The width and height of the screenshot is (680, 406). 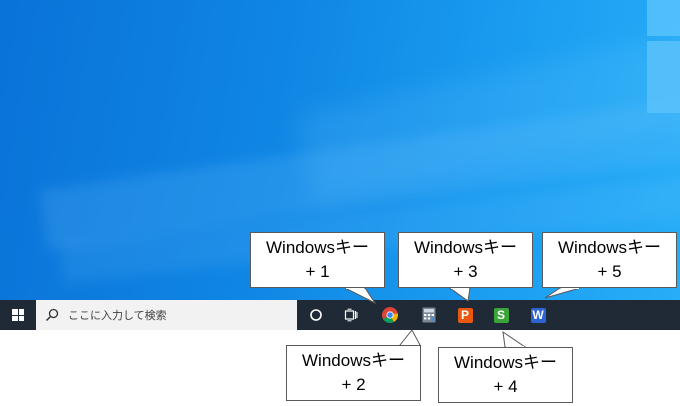 I want to click on taskbar-app-calculator, so click(x=429, y=315).